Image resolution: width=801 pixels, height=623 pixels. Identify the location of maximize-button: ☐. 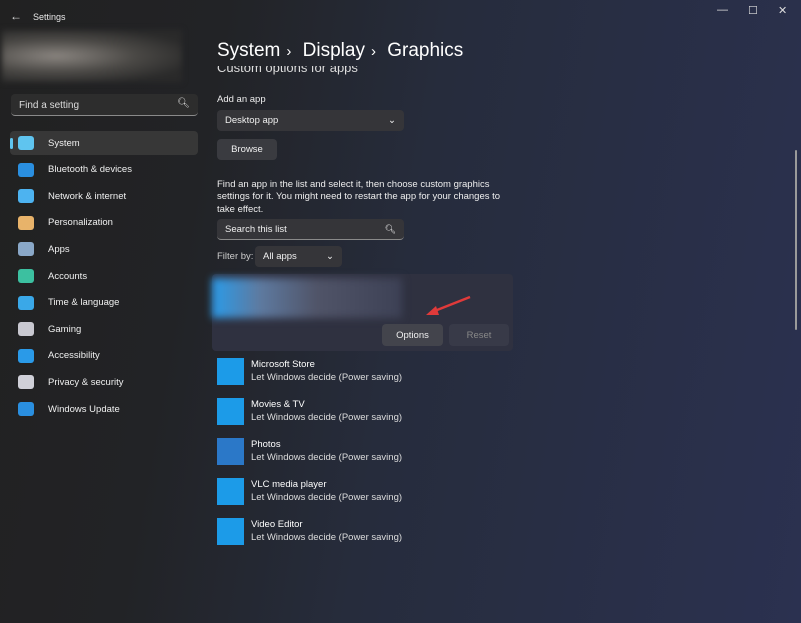
(753, 10).